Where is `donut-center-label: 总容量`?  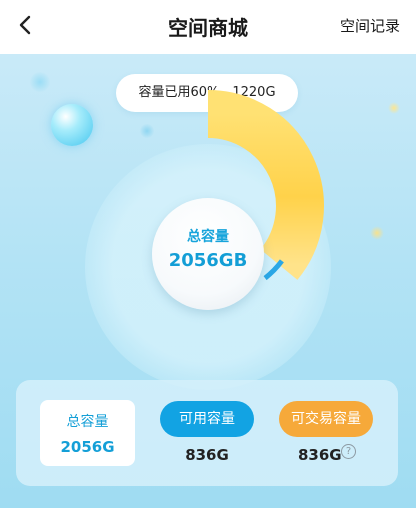 donut-center-label: 总容量 is located at coordinates (208, 237).